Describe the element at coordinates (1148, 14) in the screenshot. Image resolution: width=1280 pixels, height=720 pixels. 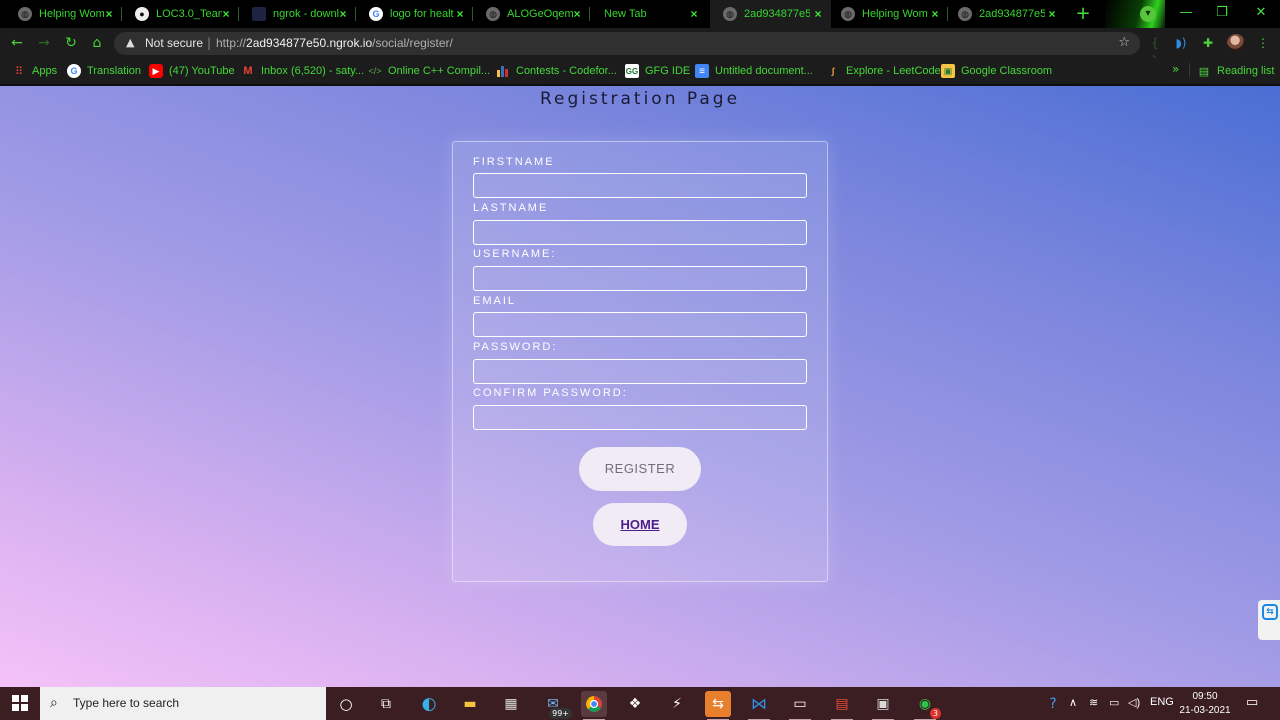
I see `tab-search-icon: ▾` at that location.